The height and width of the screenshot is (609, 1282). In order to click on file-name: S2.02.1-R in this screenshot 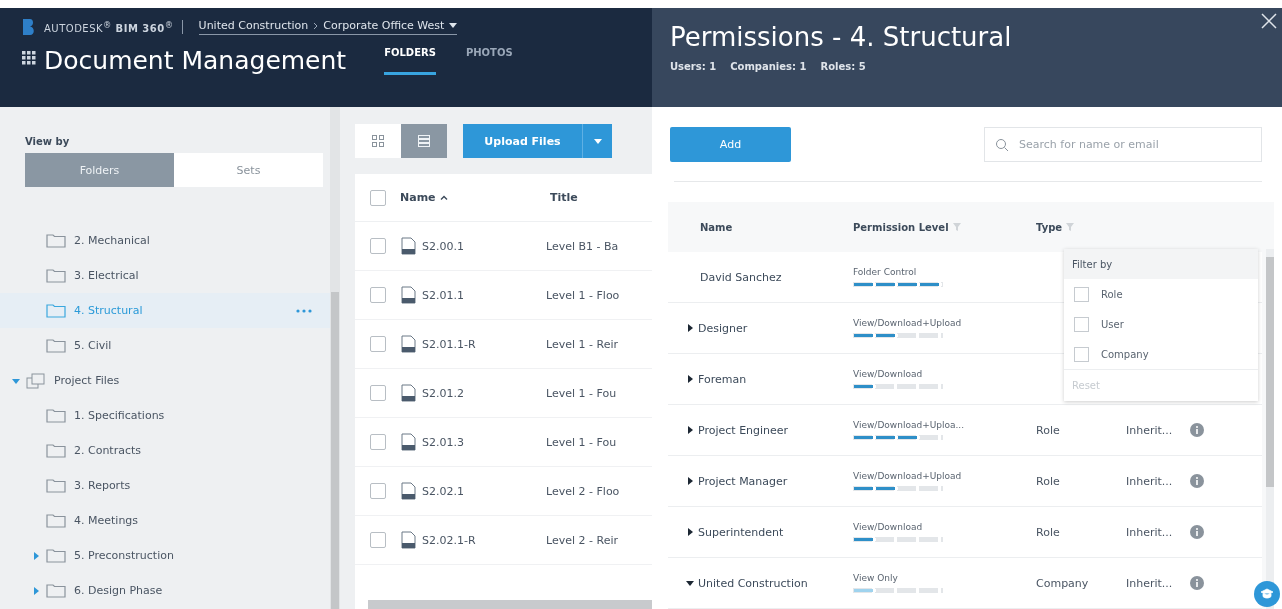, I will do `click(484, 540)`.